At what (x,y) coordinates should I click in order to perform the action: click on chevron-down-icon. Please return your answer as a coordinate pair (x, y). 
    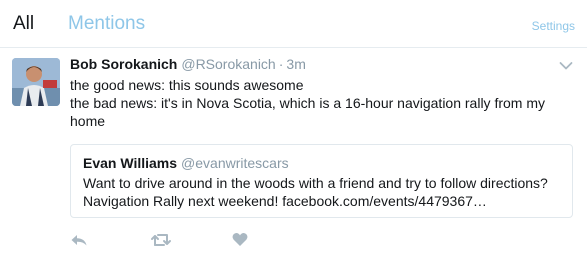
    Looking at the image, I should click on (566, 67).